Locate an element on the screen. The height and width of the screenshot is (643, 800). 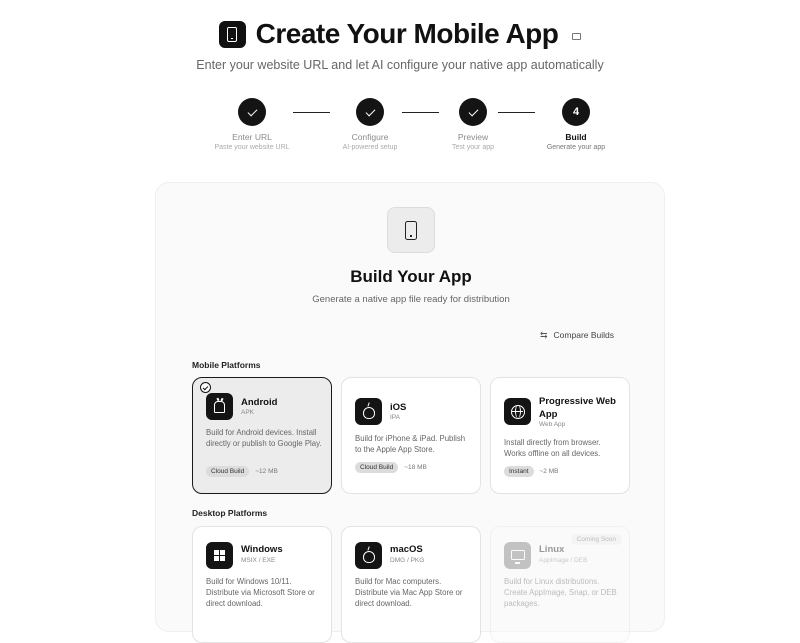
platform-format: Web App is located at coordinates (552, 424).